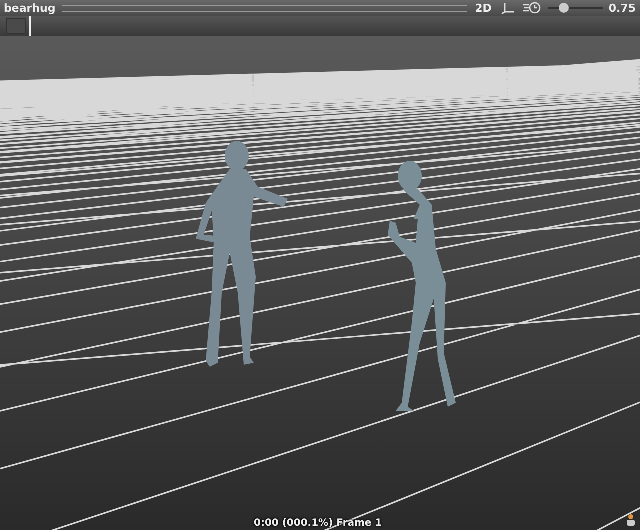  I want to click on slider-thumb, so click(564, 8).